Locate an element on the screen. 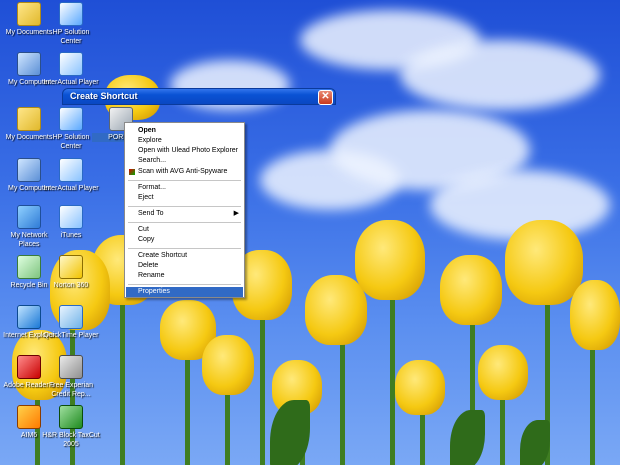 The image size is (620, 465). menu-item-copy: Copy is located at coordinates (184, 240).